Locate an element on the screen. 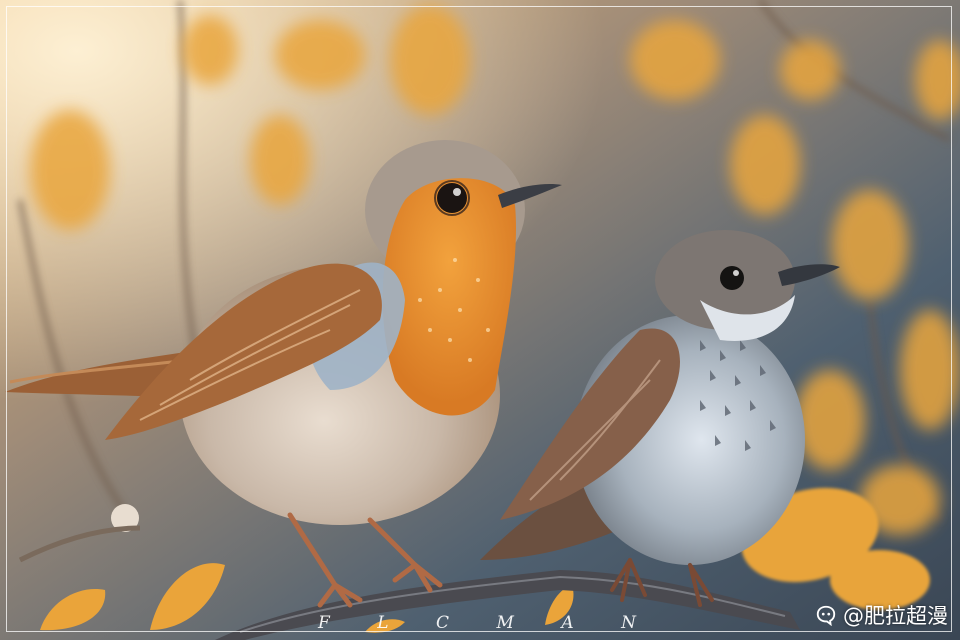 The image size is (960, 640). signature-letter: N is located at coordinates (629, 623).